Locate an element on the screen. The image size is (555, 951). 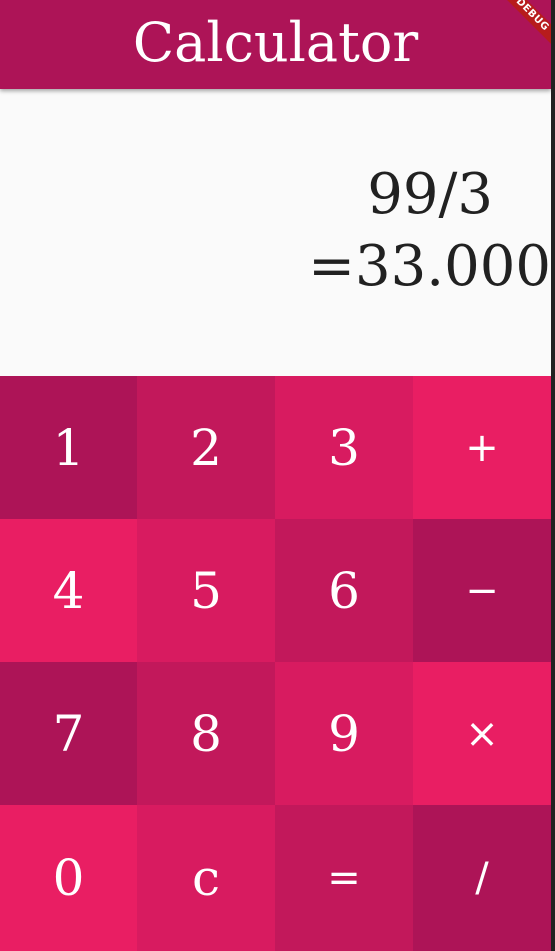
key-3: 3 is located at coordinates (344, 447).